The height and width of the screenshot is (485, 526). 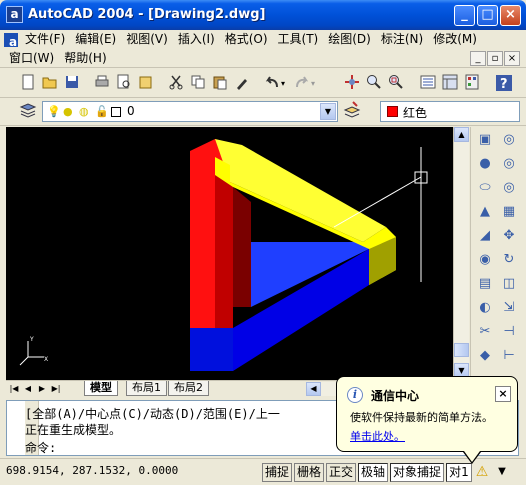 What do you see at coordinates (54, 111) in the screenshot?
I see `layer-on-icon: 💡` at bounding box center [54, 111].